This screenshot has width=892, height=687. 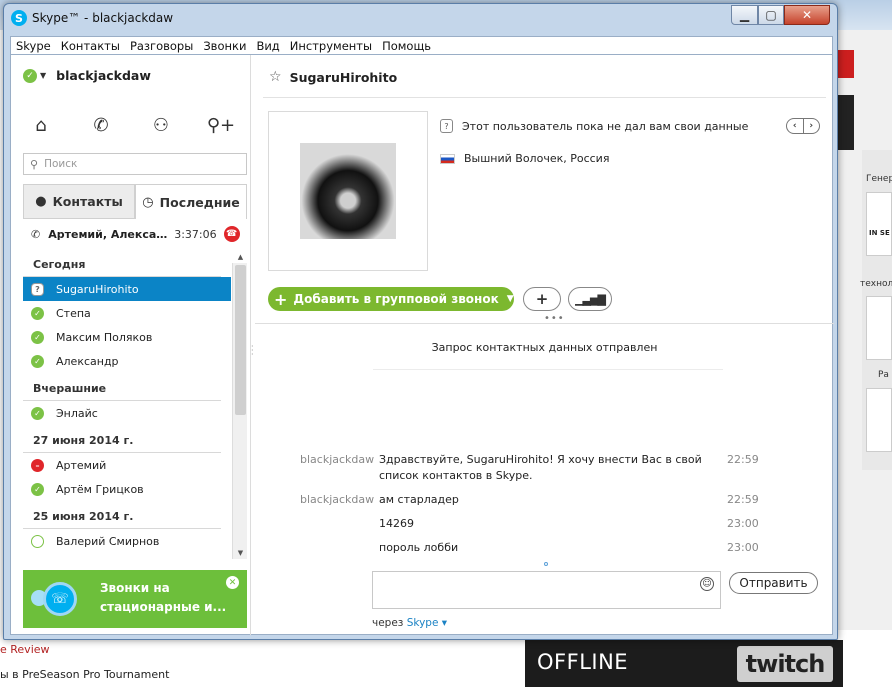 I want to click on twitch-player: OFFLINE twitch, so click(x=684, y=663).